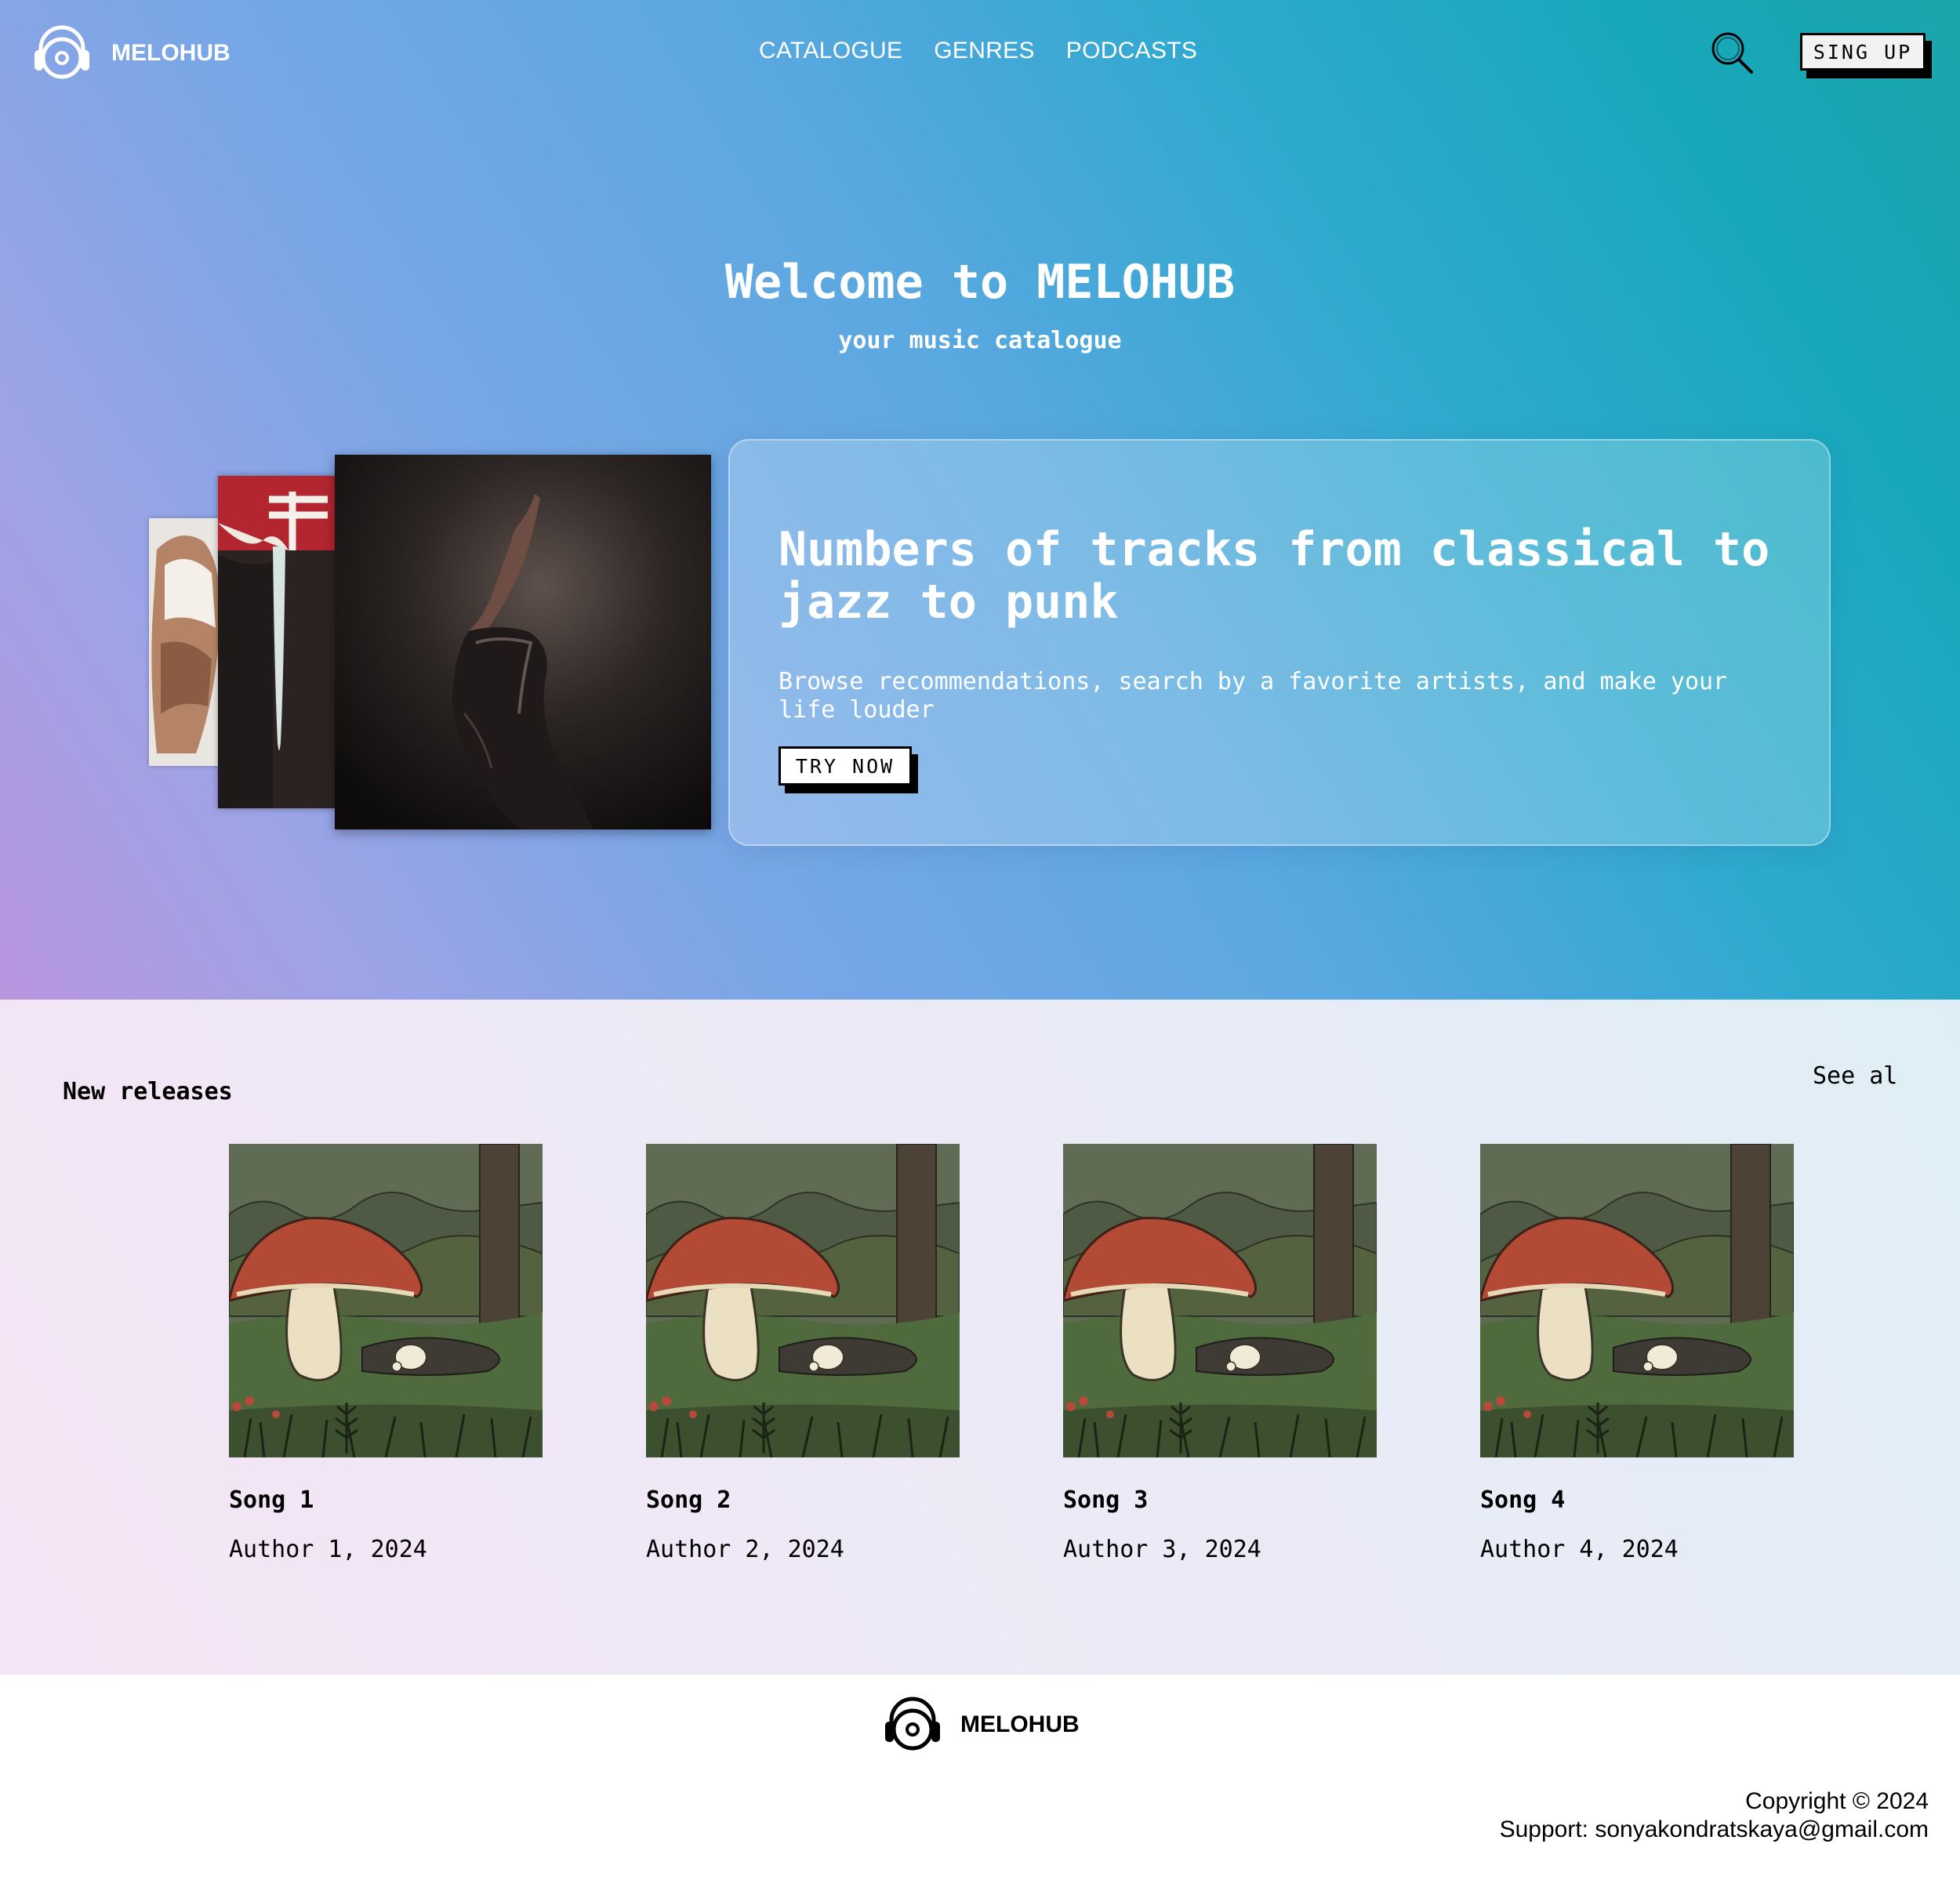  What do you see at coordinates (1106, 1500) in the screenshot?
I see `release-title: Song 3` at bounding box center [1106, 1500].